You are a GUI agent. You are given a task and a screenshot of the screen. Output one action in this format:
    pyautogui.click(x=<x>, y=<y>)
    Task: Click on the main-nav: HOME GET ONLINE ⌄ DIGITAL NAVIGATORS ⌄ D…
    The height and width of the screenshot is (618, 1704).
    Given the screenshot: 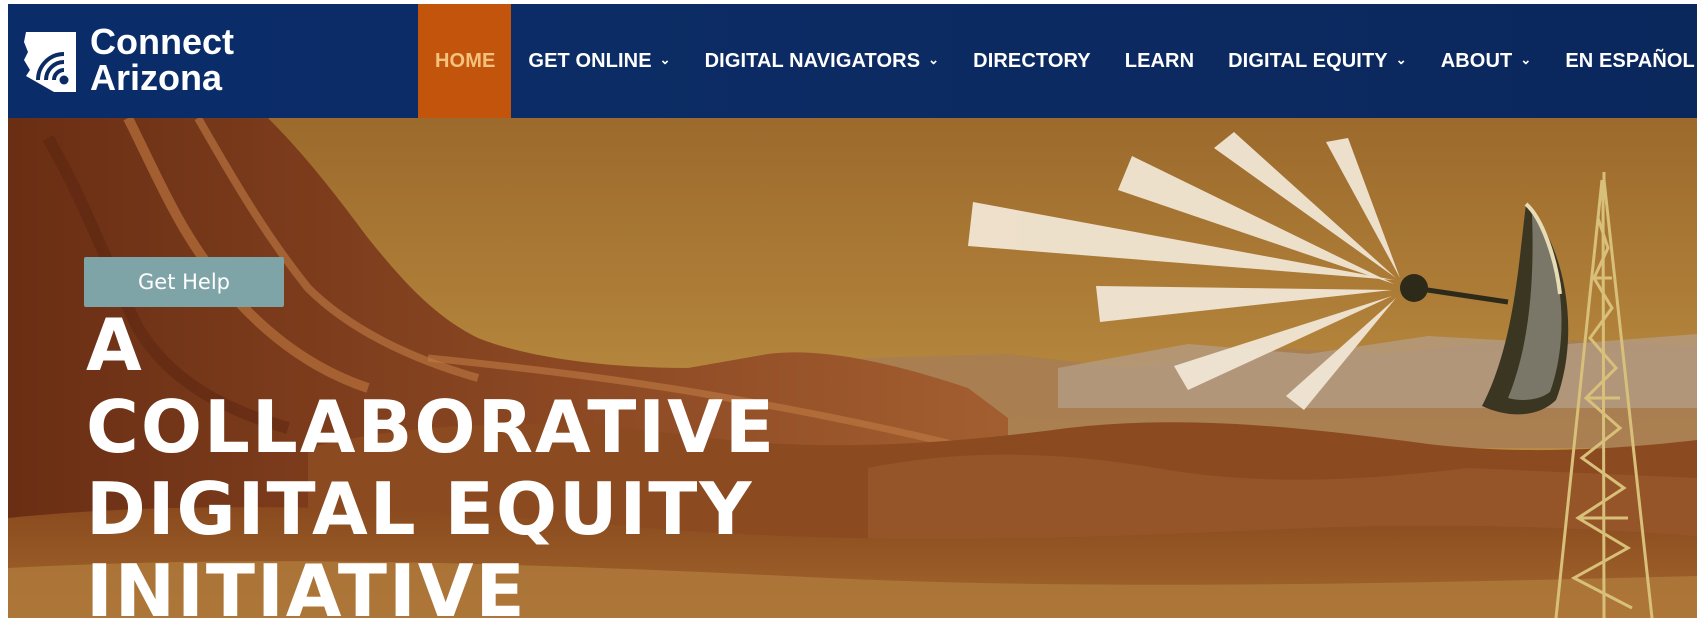 What is the action you would take?
    pyautogui.click(x=1057, y=61)
    